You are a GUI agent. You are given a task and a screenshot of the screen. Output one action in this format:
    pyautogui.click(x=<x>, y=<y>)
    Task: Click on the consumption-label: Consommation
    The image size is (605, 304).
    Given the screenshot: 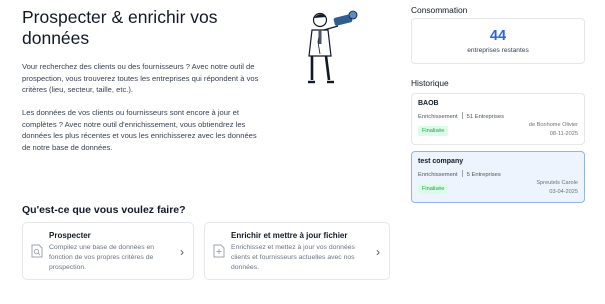 What is the action you would take?
    pyautogui.click(x=439, y=10)
    